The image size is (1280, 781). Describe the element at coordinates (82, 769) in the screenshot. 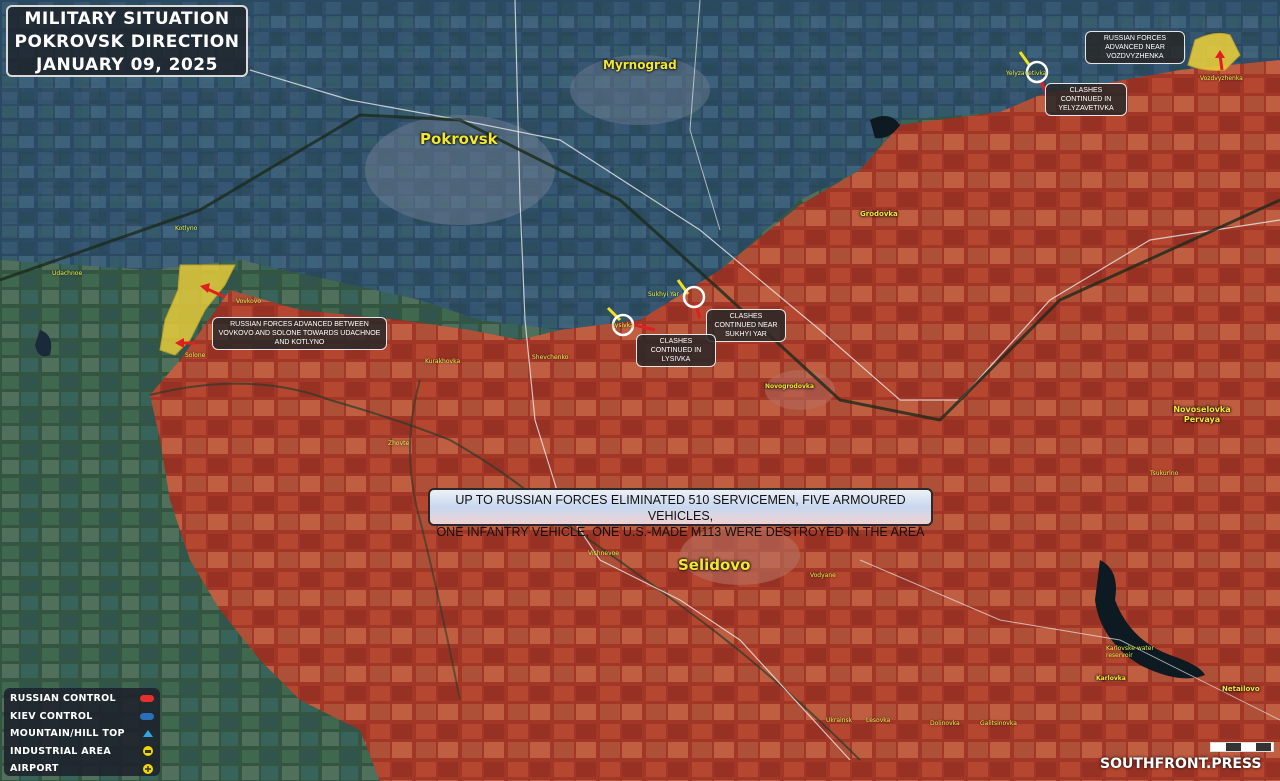

I see `legend-row-airport: AIRPORT` at that location.